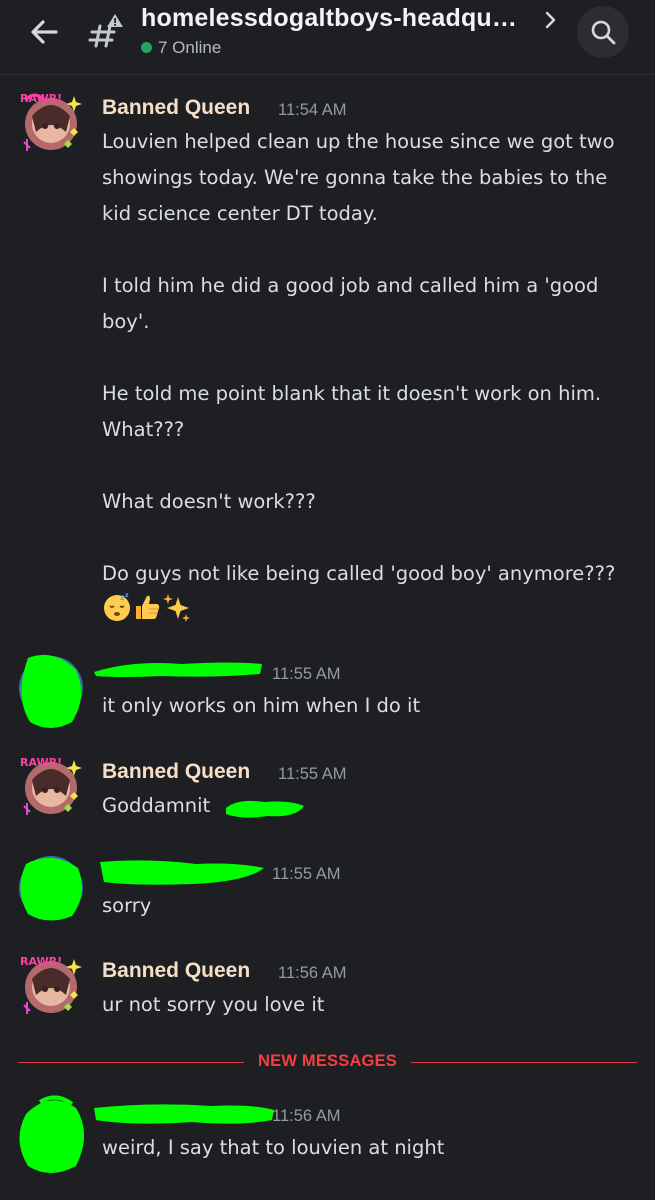 This screenshot has height=1200, width=655. What do you see at coordinates (127, 595) in the screenshot?
I see `svg-text: z` at bounding box center [127, 595].